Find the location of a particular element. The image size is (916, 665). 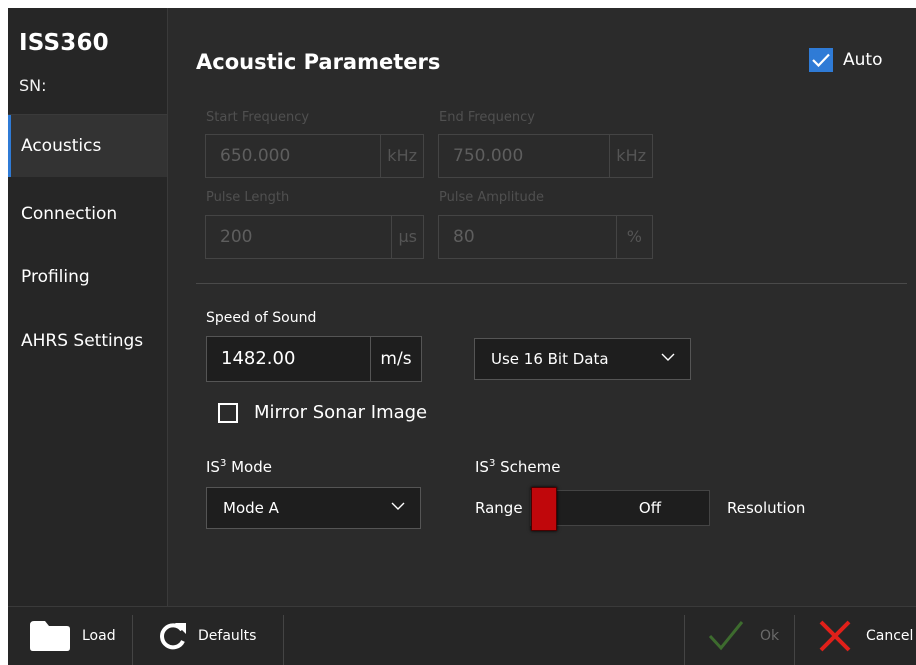

auto-label: Auto is located at coordinates (863, 60).